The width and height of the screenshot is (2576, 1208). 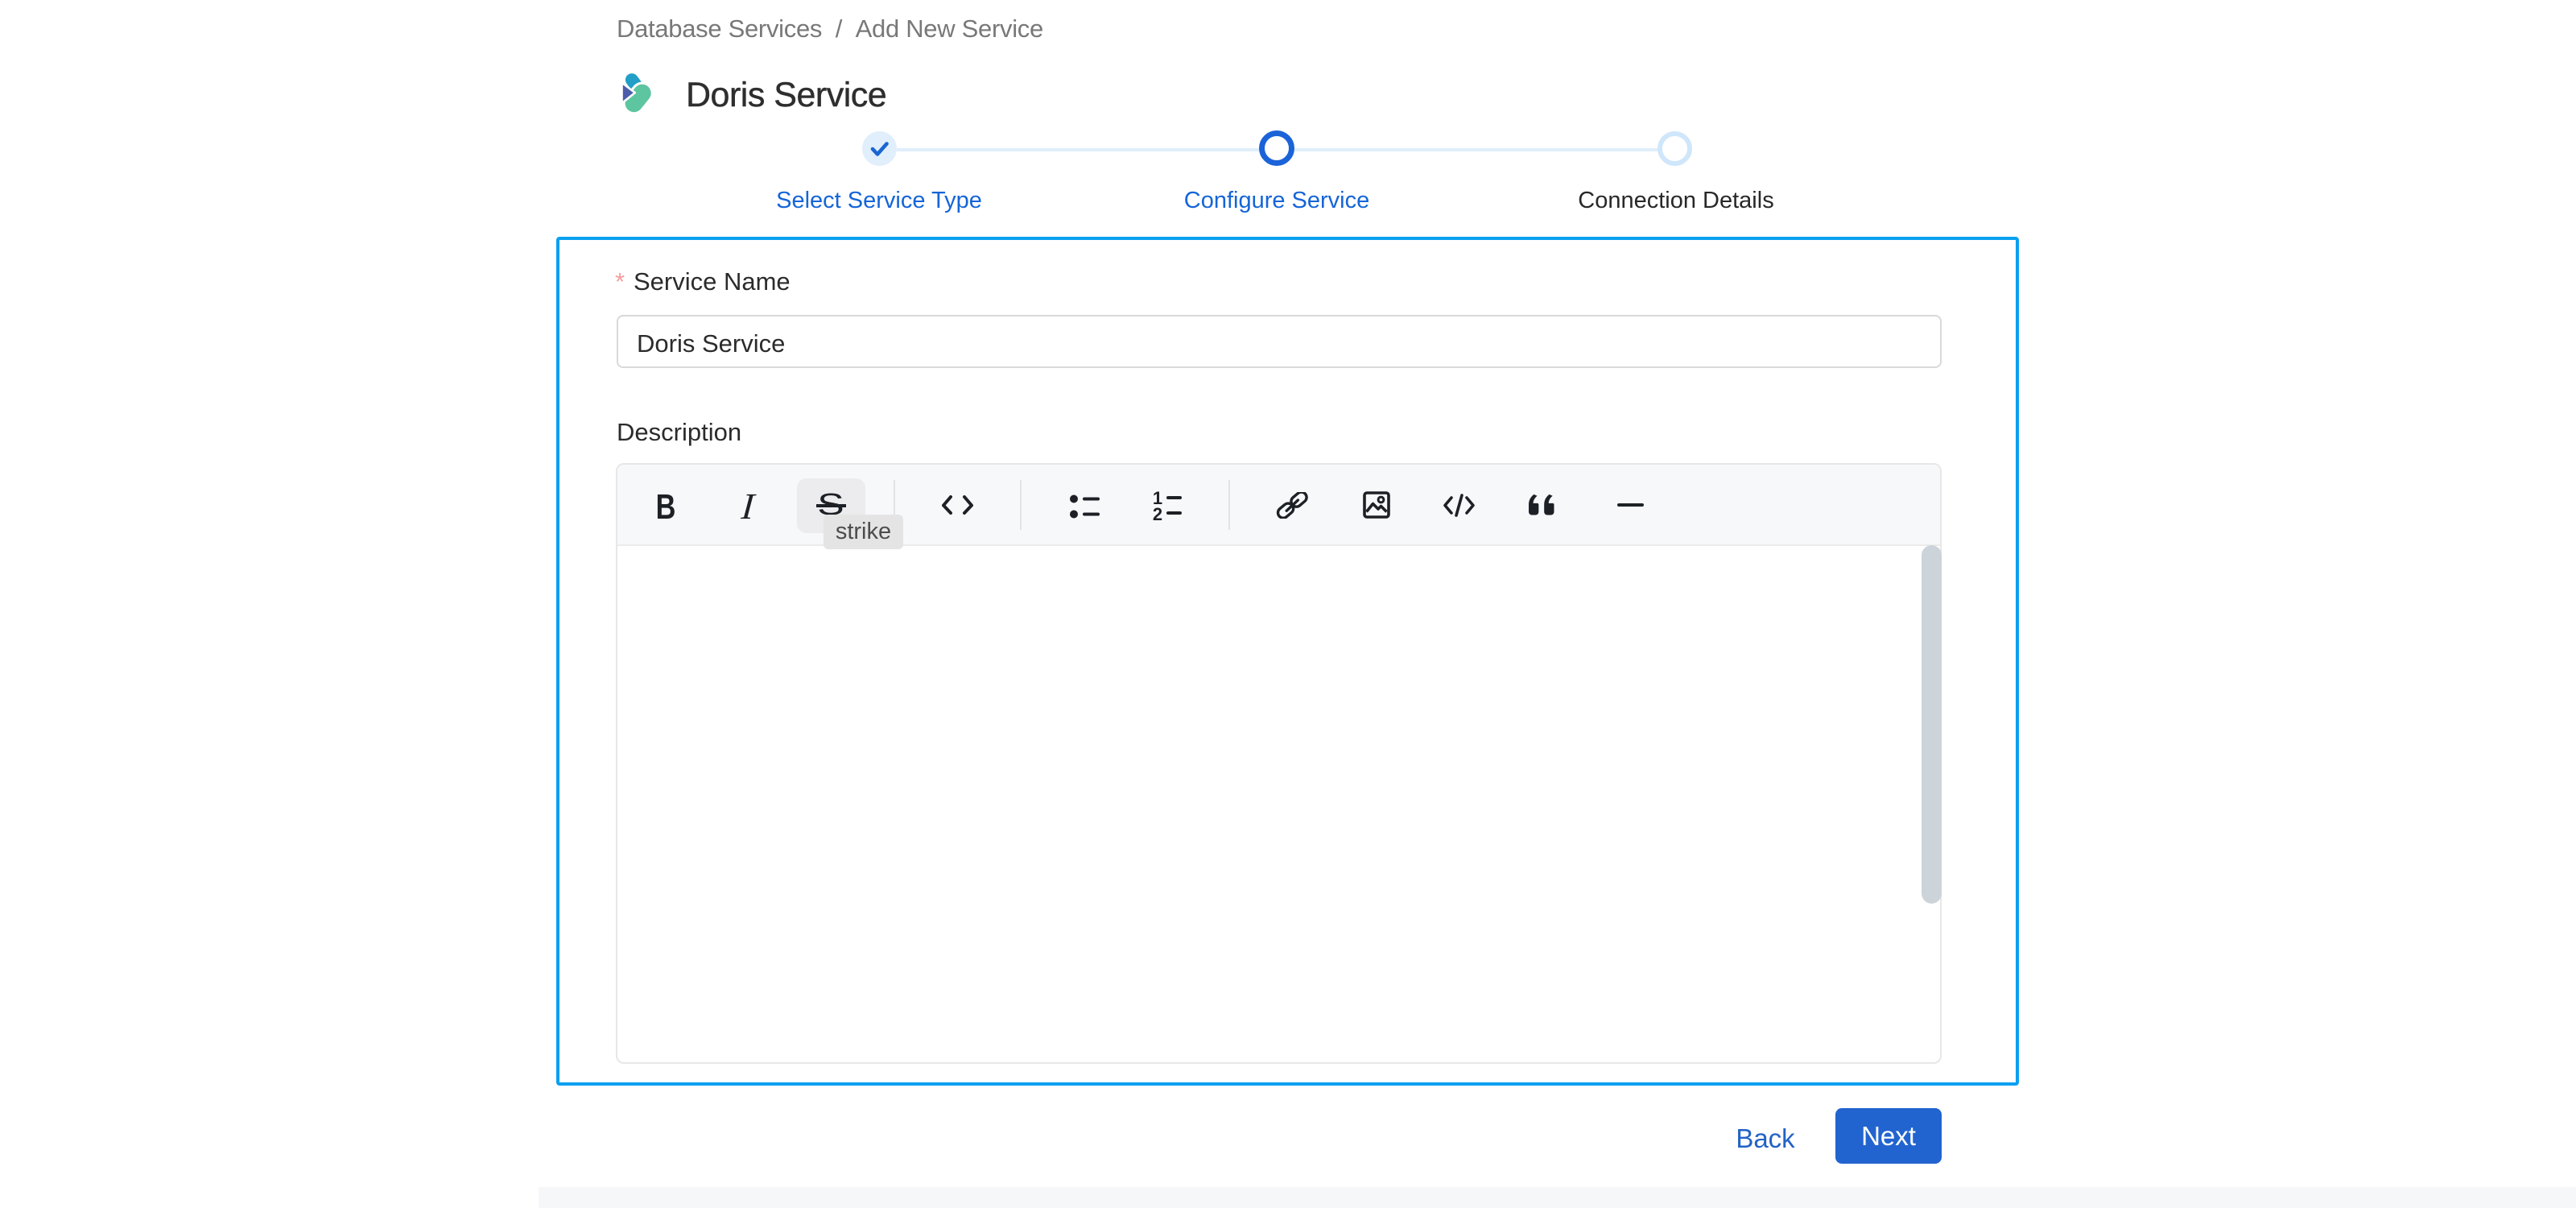 What do you see at coordinates (1157, 513) in the screenshot?
I see `svg-text: 2` at bounding box center [1157, 513].